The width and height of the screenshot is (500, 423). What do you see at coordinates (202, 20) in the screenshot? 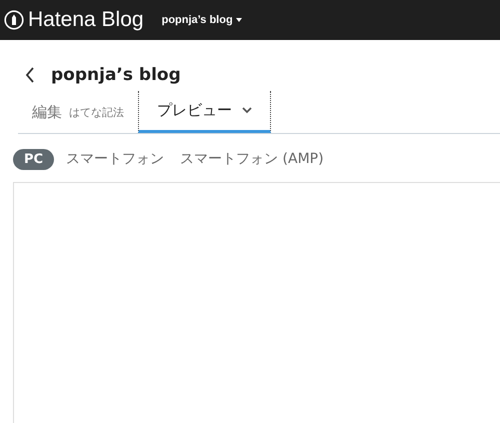
I see `blog-menu: popnja’s blog` at bounding box center [202, 20].